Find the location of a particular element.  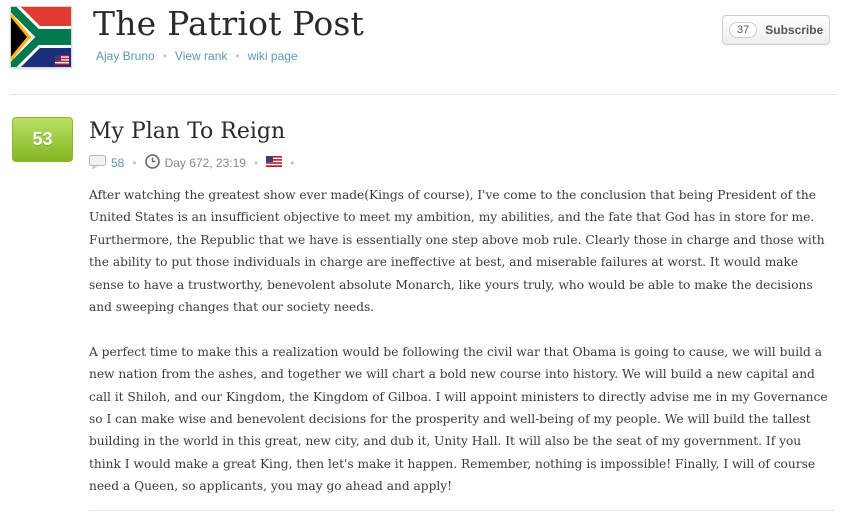

publish-date: Day 672, 23:19 is located at coordinates (205, 163).